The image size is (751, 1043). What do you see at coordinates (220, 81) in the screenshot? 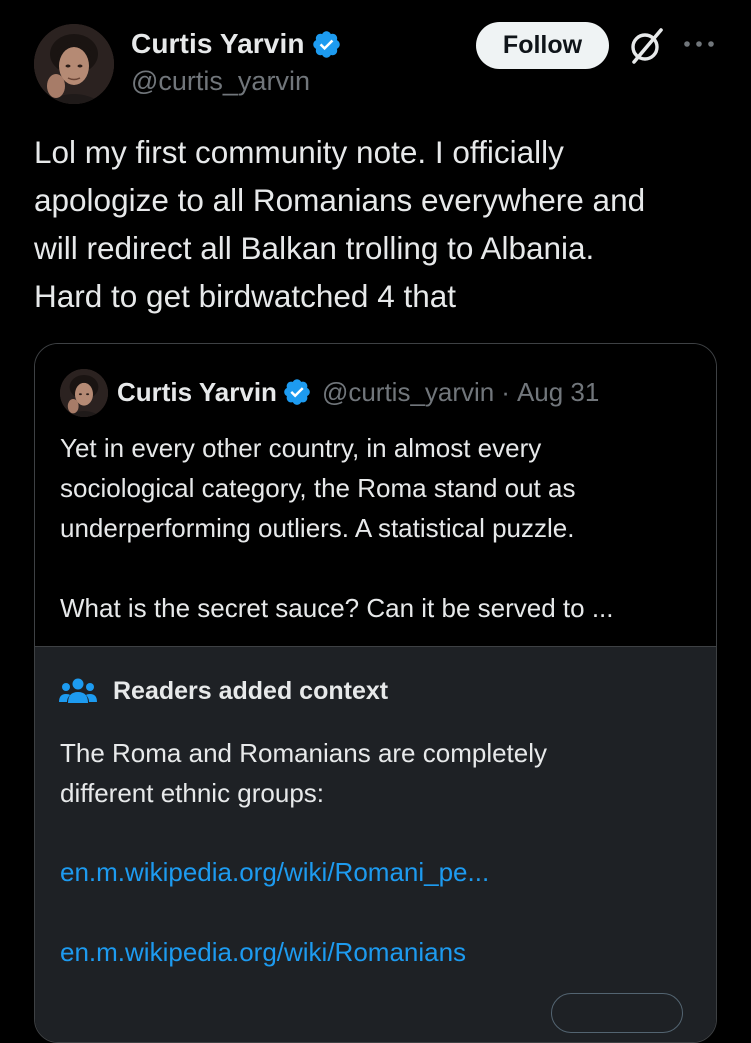
I see `author-handle: @curtis_yarvin` at bounding box center [220, 81].